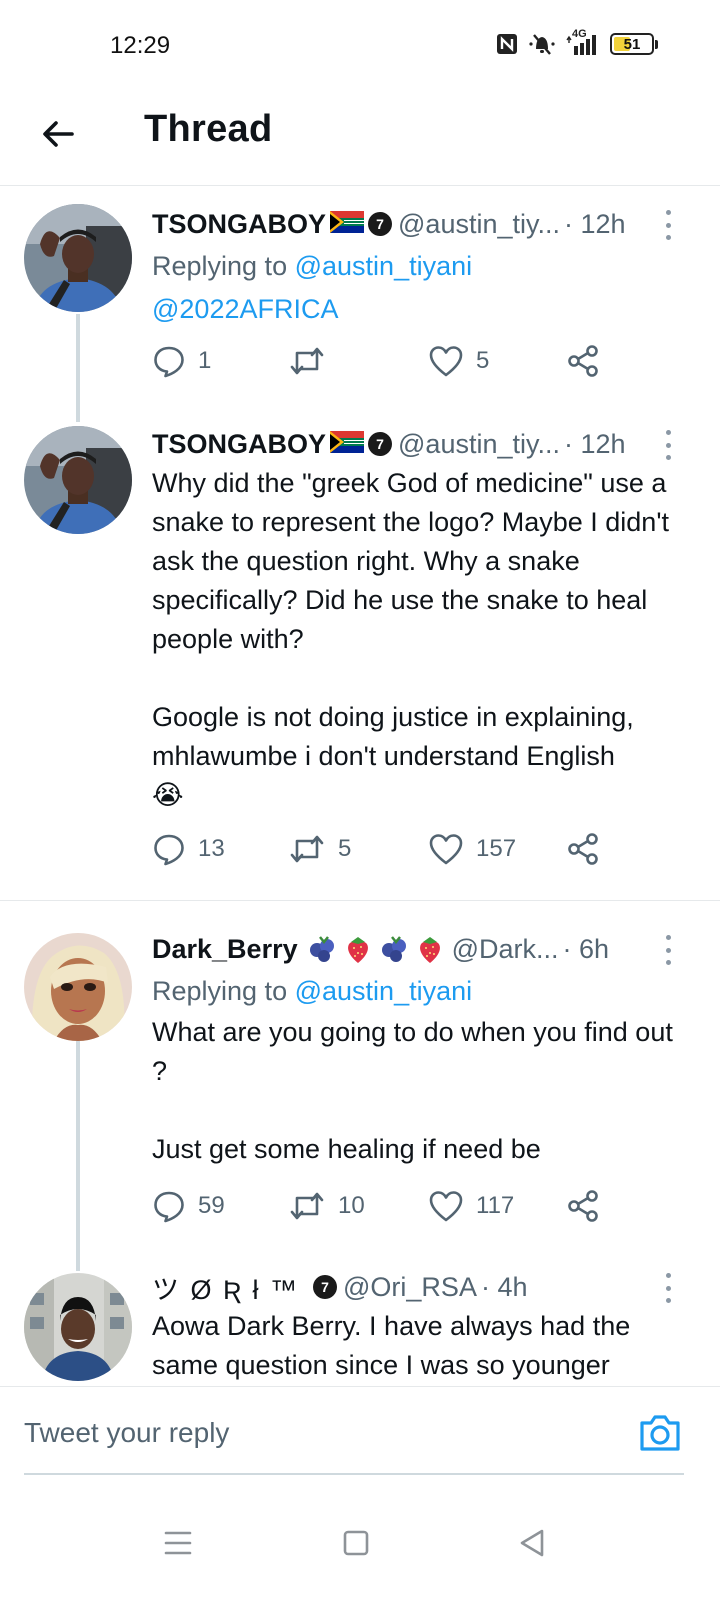 Image resolution: width=720 pixels, height=1600 pixels. Describe the element at coordinates (656, 44) in the screenshot. I see `battery-tip` at that location.